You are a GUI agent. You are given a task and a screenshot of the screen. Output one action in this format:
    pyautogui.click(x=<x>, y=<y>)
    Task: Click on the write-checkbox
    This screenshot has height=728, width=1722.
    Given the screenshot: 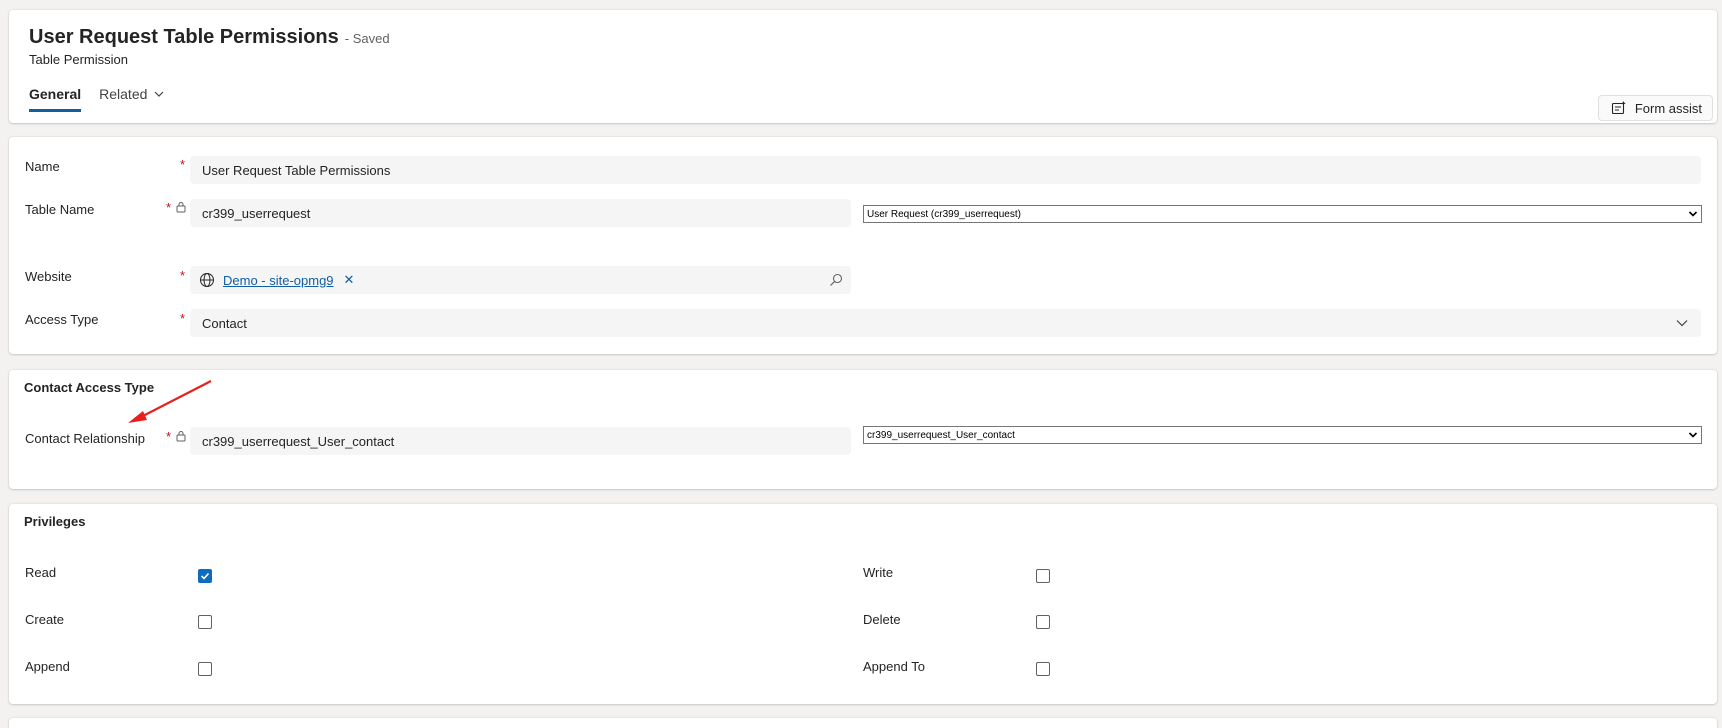 What is the action you would take?
    pyautogui.click(x=1043, y=576)
    